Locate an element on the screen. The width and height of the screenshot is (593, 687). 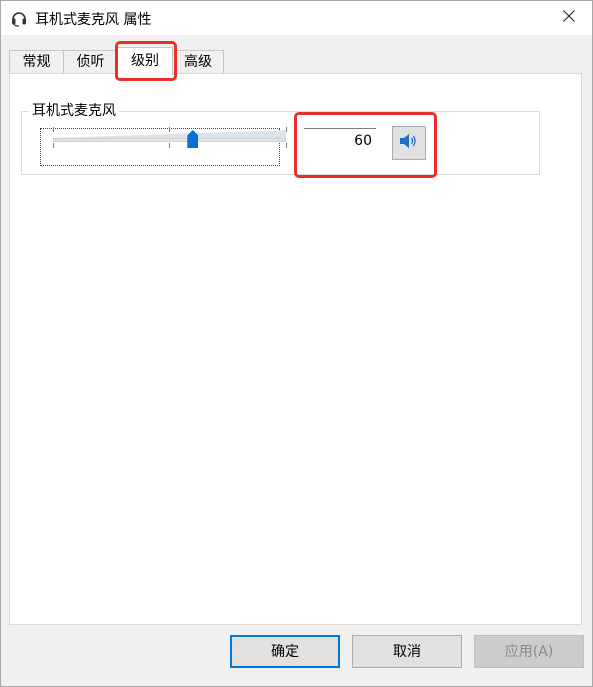
apply-button: 应用(A) is located at coordinates (529, 651).